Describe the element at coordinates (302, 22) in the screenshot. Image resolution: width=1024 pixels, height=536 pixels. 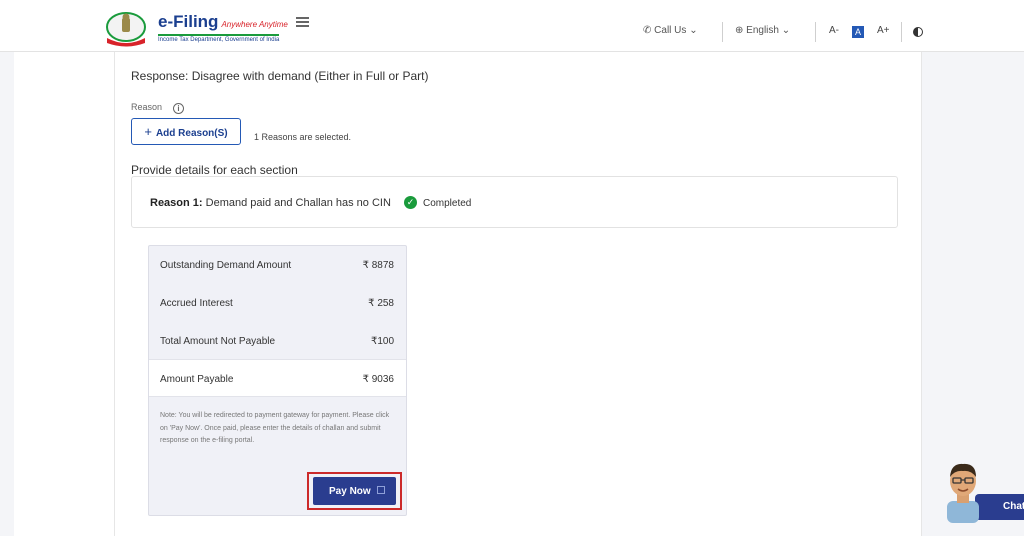
I see `hamburger-menu-icon` at that location.